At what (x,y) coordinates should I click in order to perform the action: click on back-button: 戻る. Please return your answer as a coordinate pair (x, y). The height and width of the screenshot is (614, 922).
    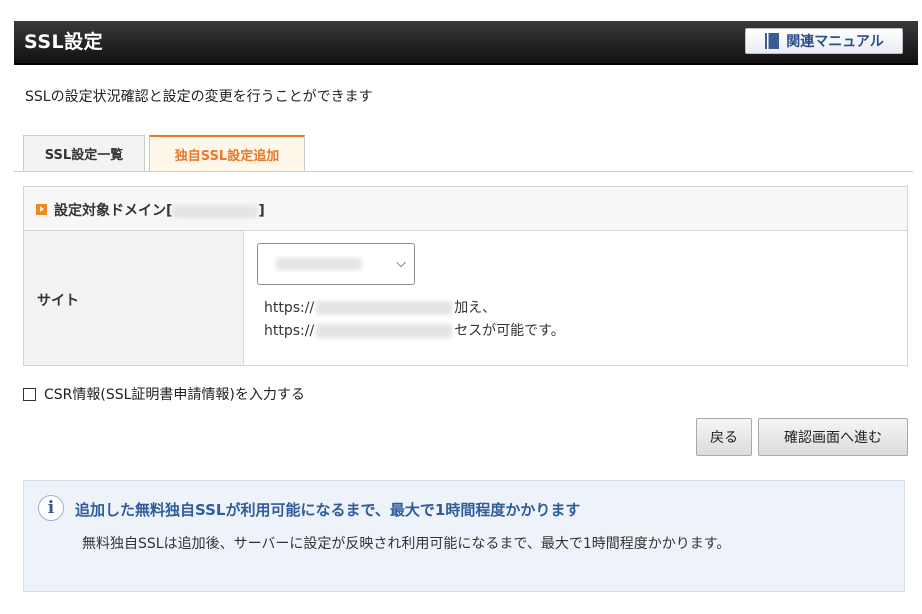
    Looking at the image, I should click on (724, 437).